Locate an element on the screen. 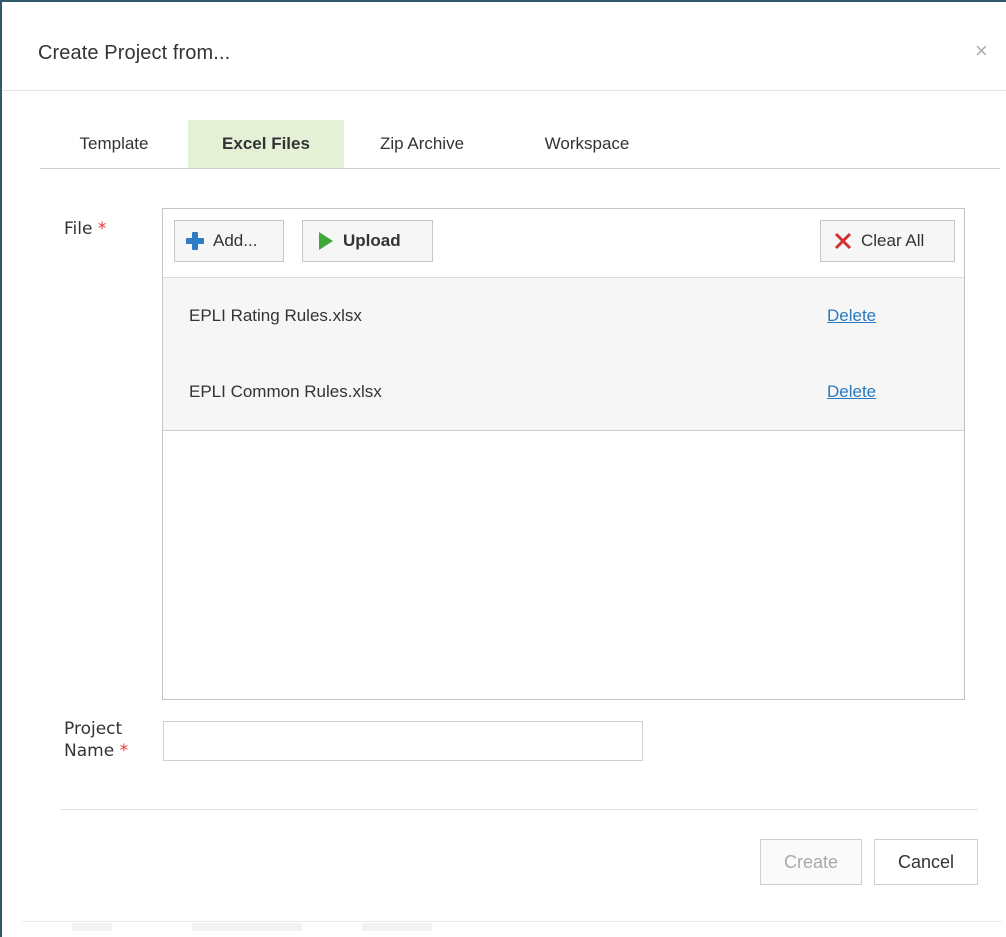 The width and height of the screenshot is (1006, 937). clear-all-button: Clear All is located at coordinates (887, 241).